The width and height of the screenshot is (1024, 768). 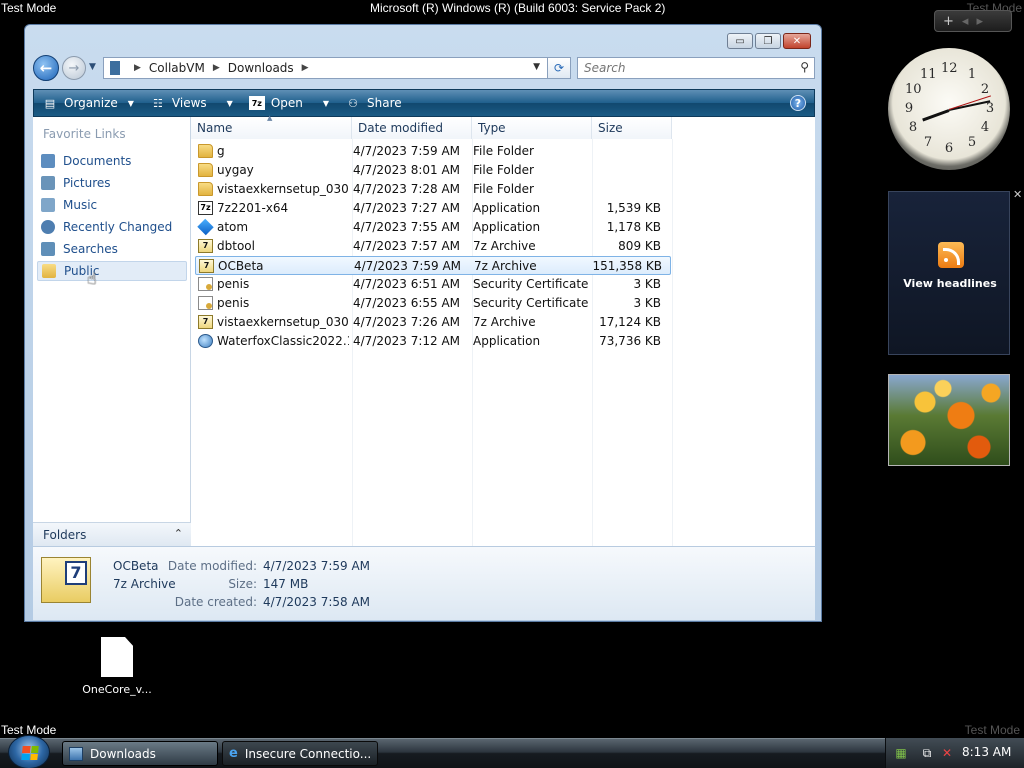 I want to click on views-button: ☷ Views ▼, so click(x=191, y=103).